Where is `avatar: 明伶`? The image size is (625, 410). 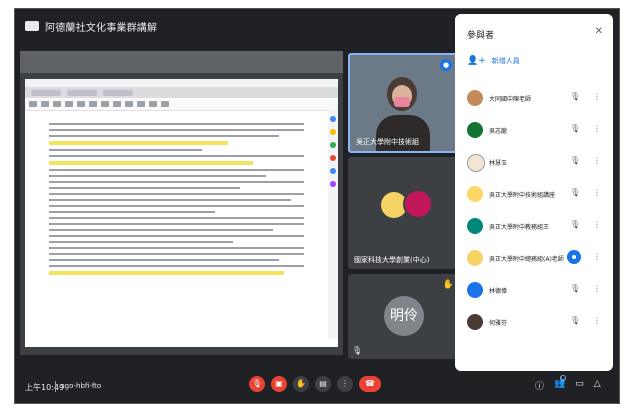 avatar: 明伶 is located at coordinates (404, 316).